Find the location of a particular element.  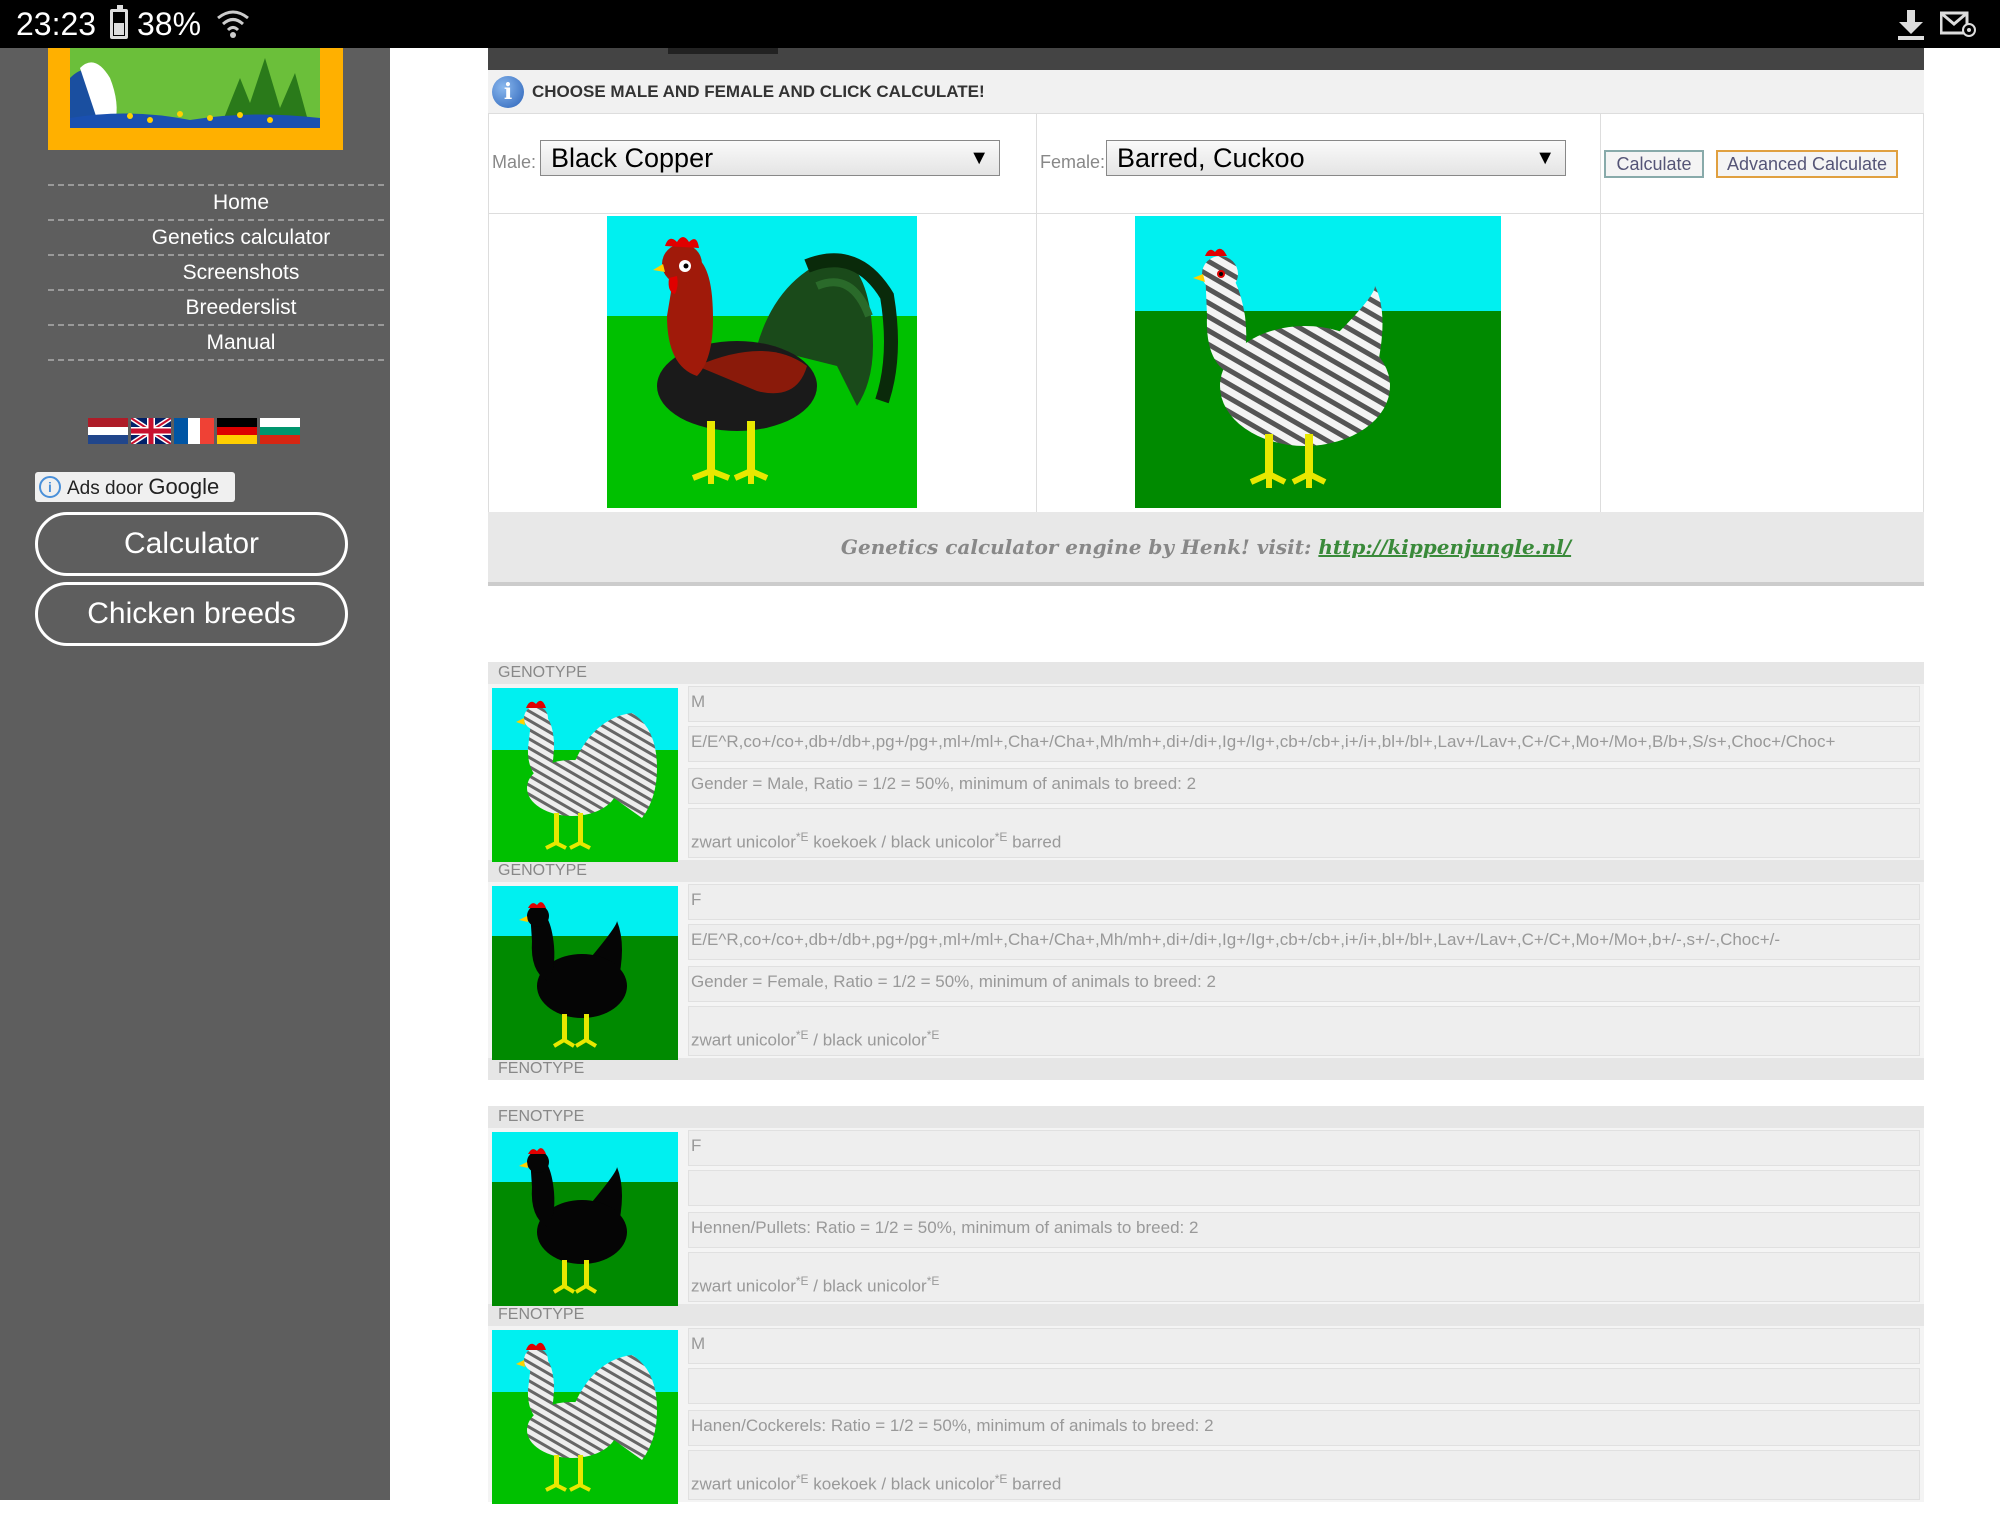

wifi-icon is located at coordinates (233, 24).